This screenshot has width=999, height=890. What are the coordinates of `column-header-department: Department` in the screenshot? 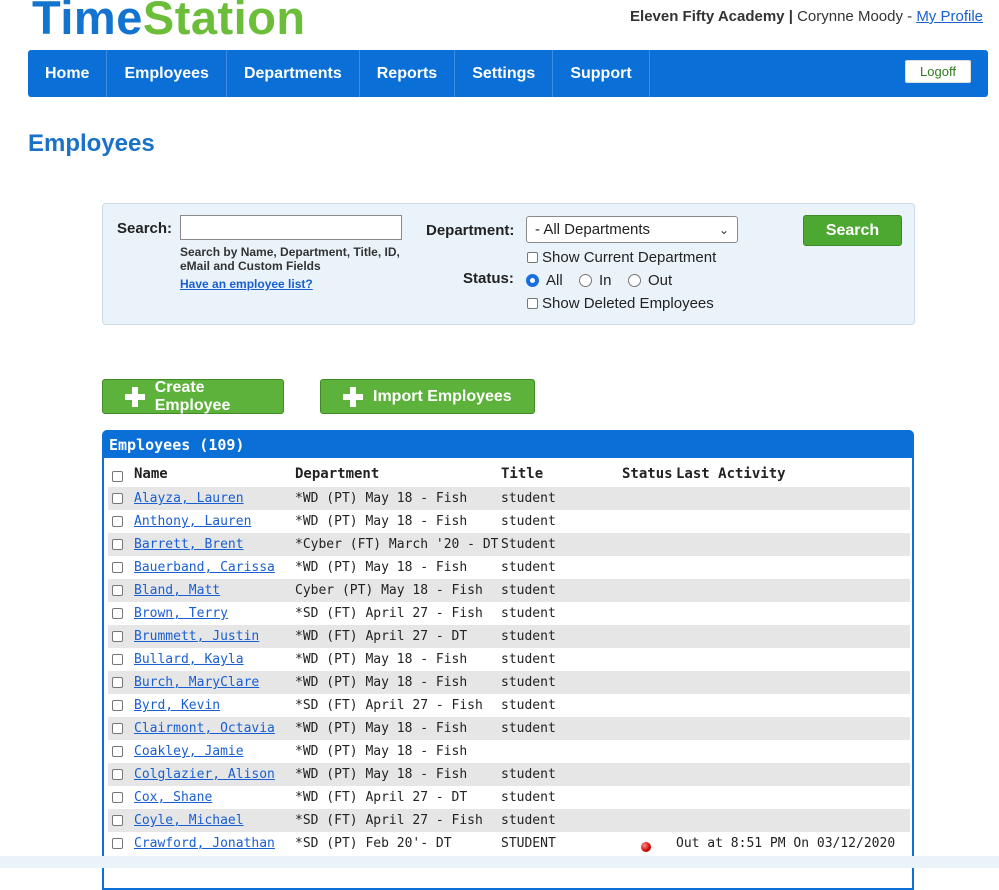 It's located at (337, 474).